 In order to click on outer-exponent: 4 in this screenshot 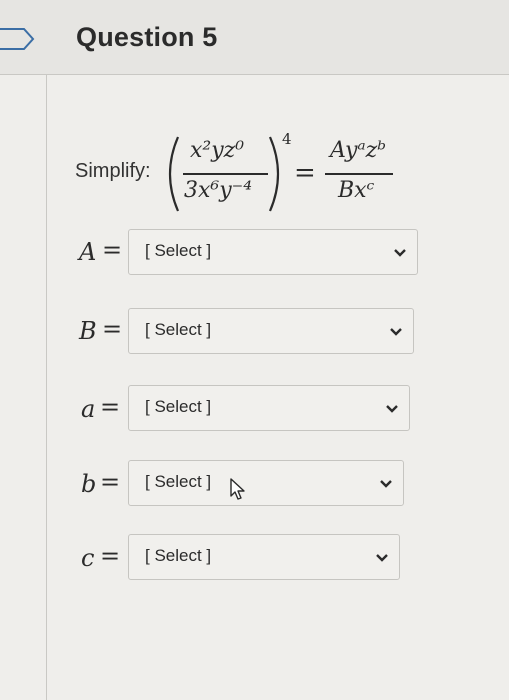, I will do `click(287, 139)`.